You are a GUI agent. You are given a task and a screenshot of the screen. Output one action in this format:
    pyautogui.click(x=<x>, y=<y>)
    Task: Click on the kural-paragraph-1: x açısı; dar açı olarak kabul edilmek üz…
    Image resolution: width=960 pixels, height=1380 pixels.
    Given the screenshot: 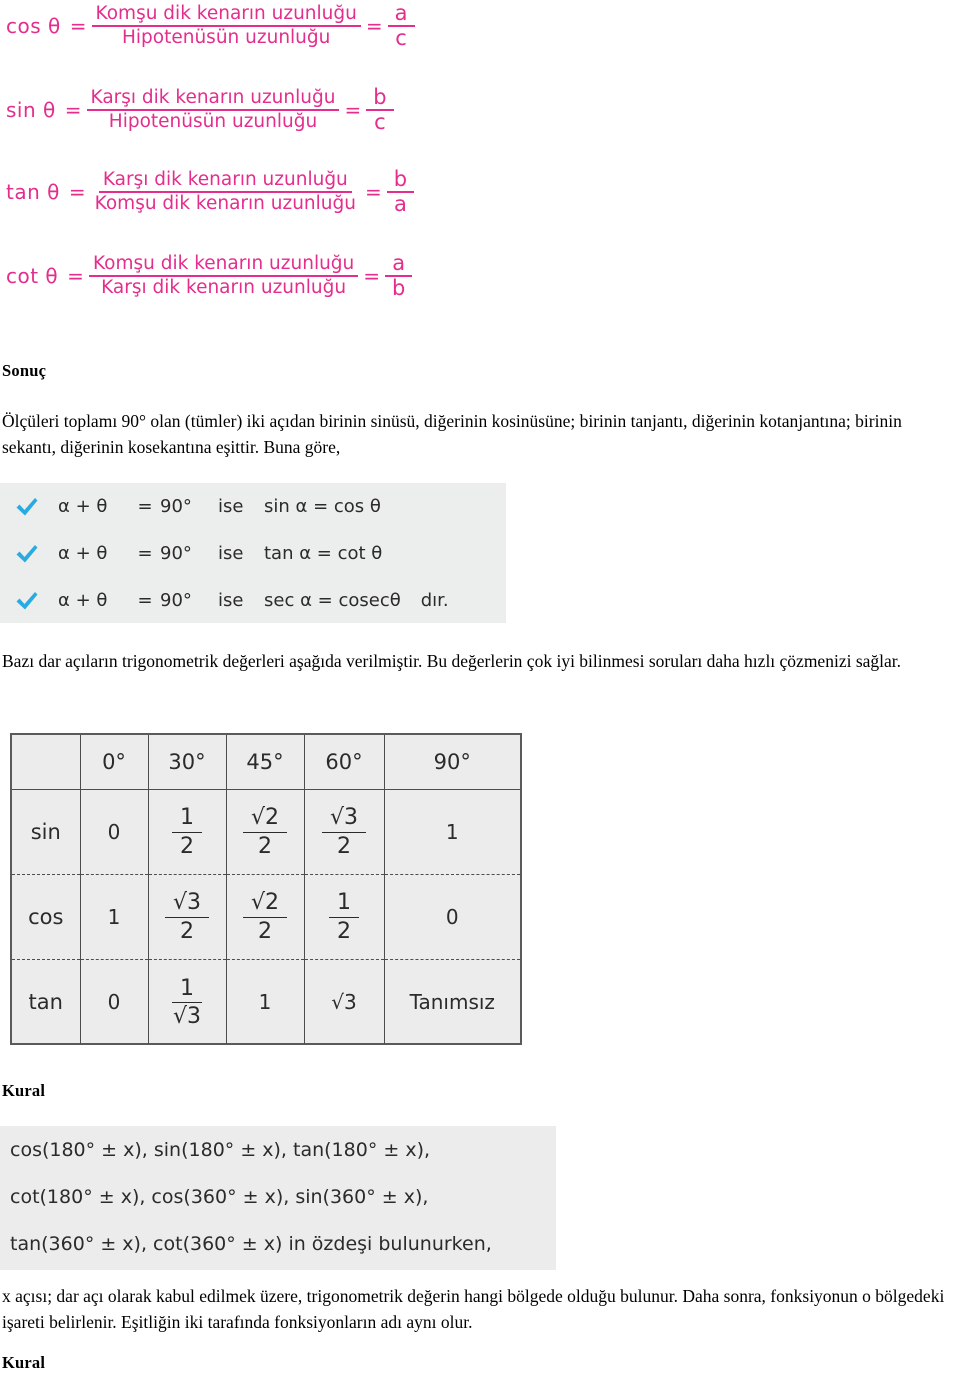 What is the action you would take?
    pyautogui.click(x=473, y=1309)
    